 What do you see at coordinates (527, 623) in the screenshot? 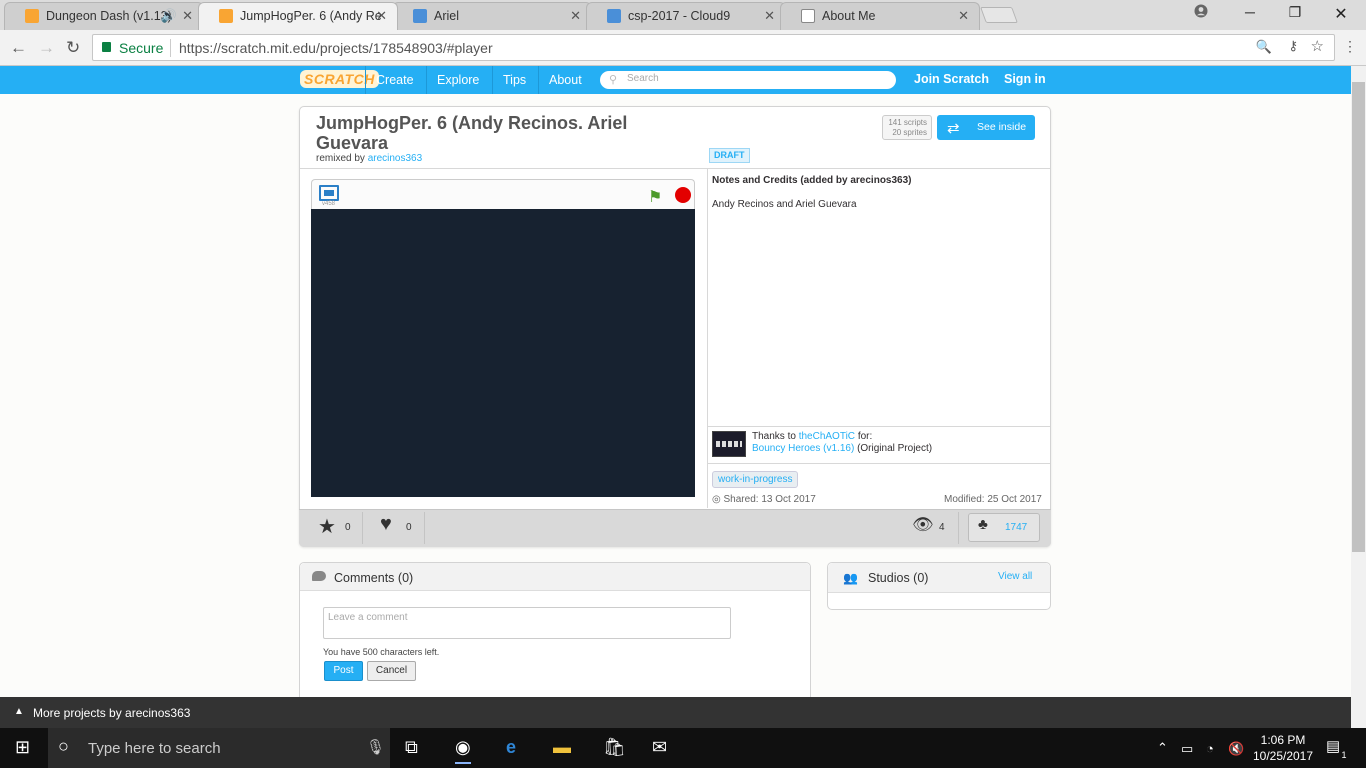
I see `comment-input: Leave a comment` at bounding box center [527, 623].